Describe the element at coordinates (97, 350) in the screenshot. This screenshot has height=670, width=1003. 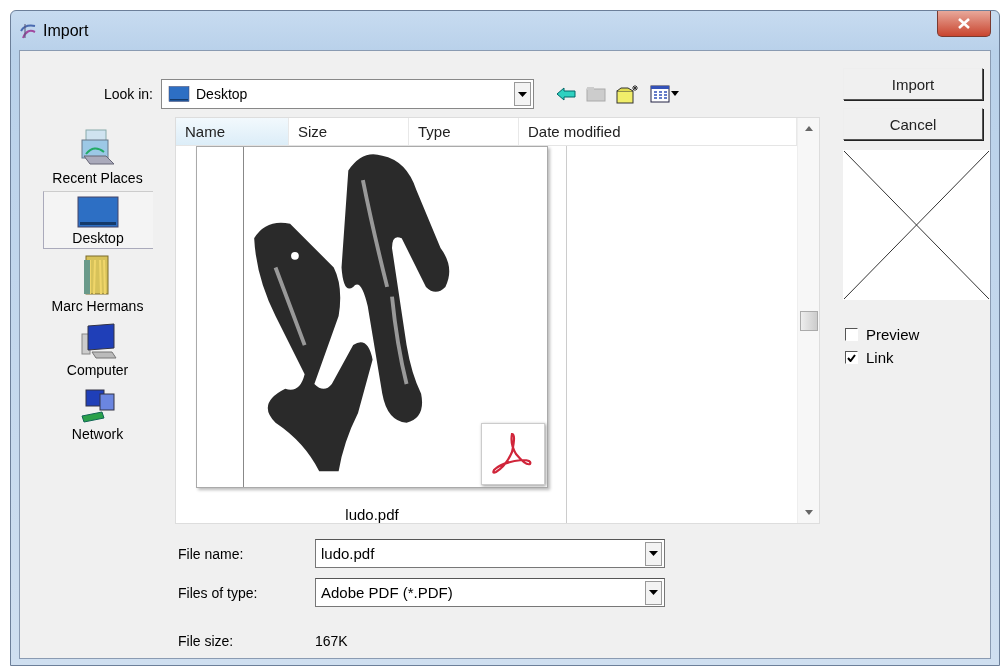
I see `place-item: Computer` at that location.